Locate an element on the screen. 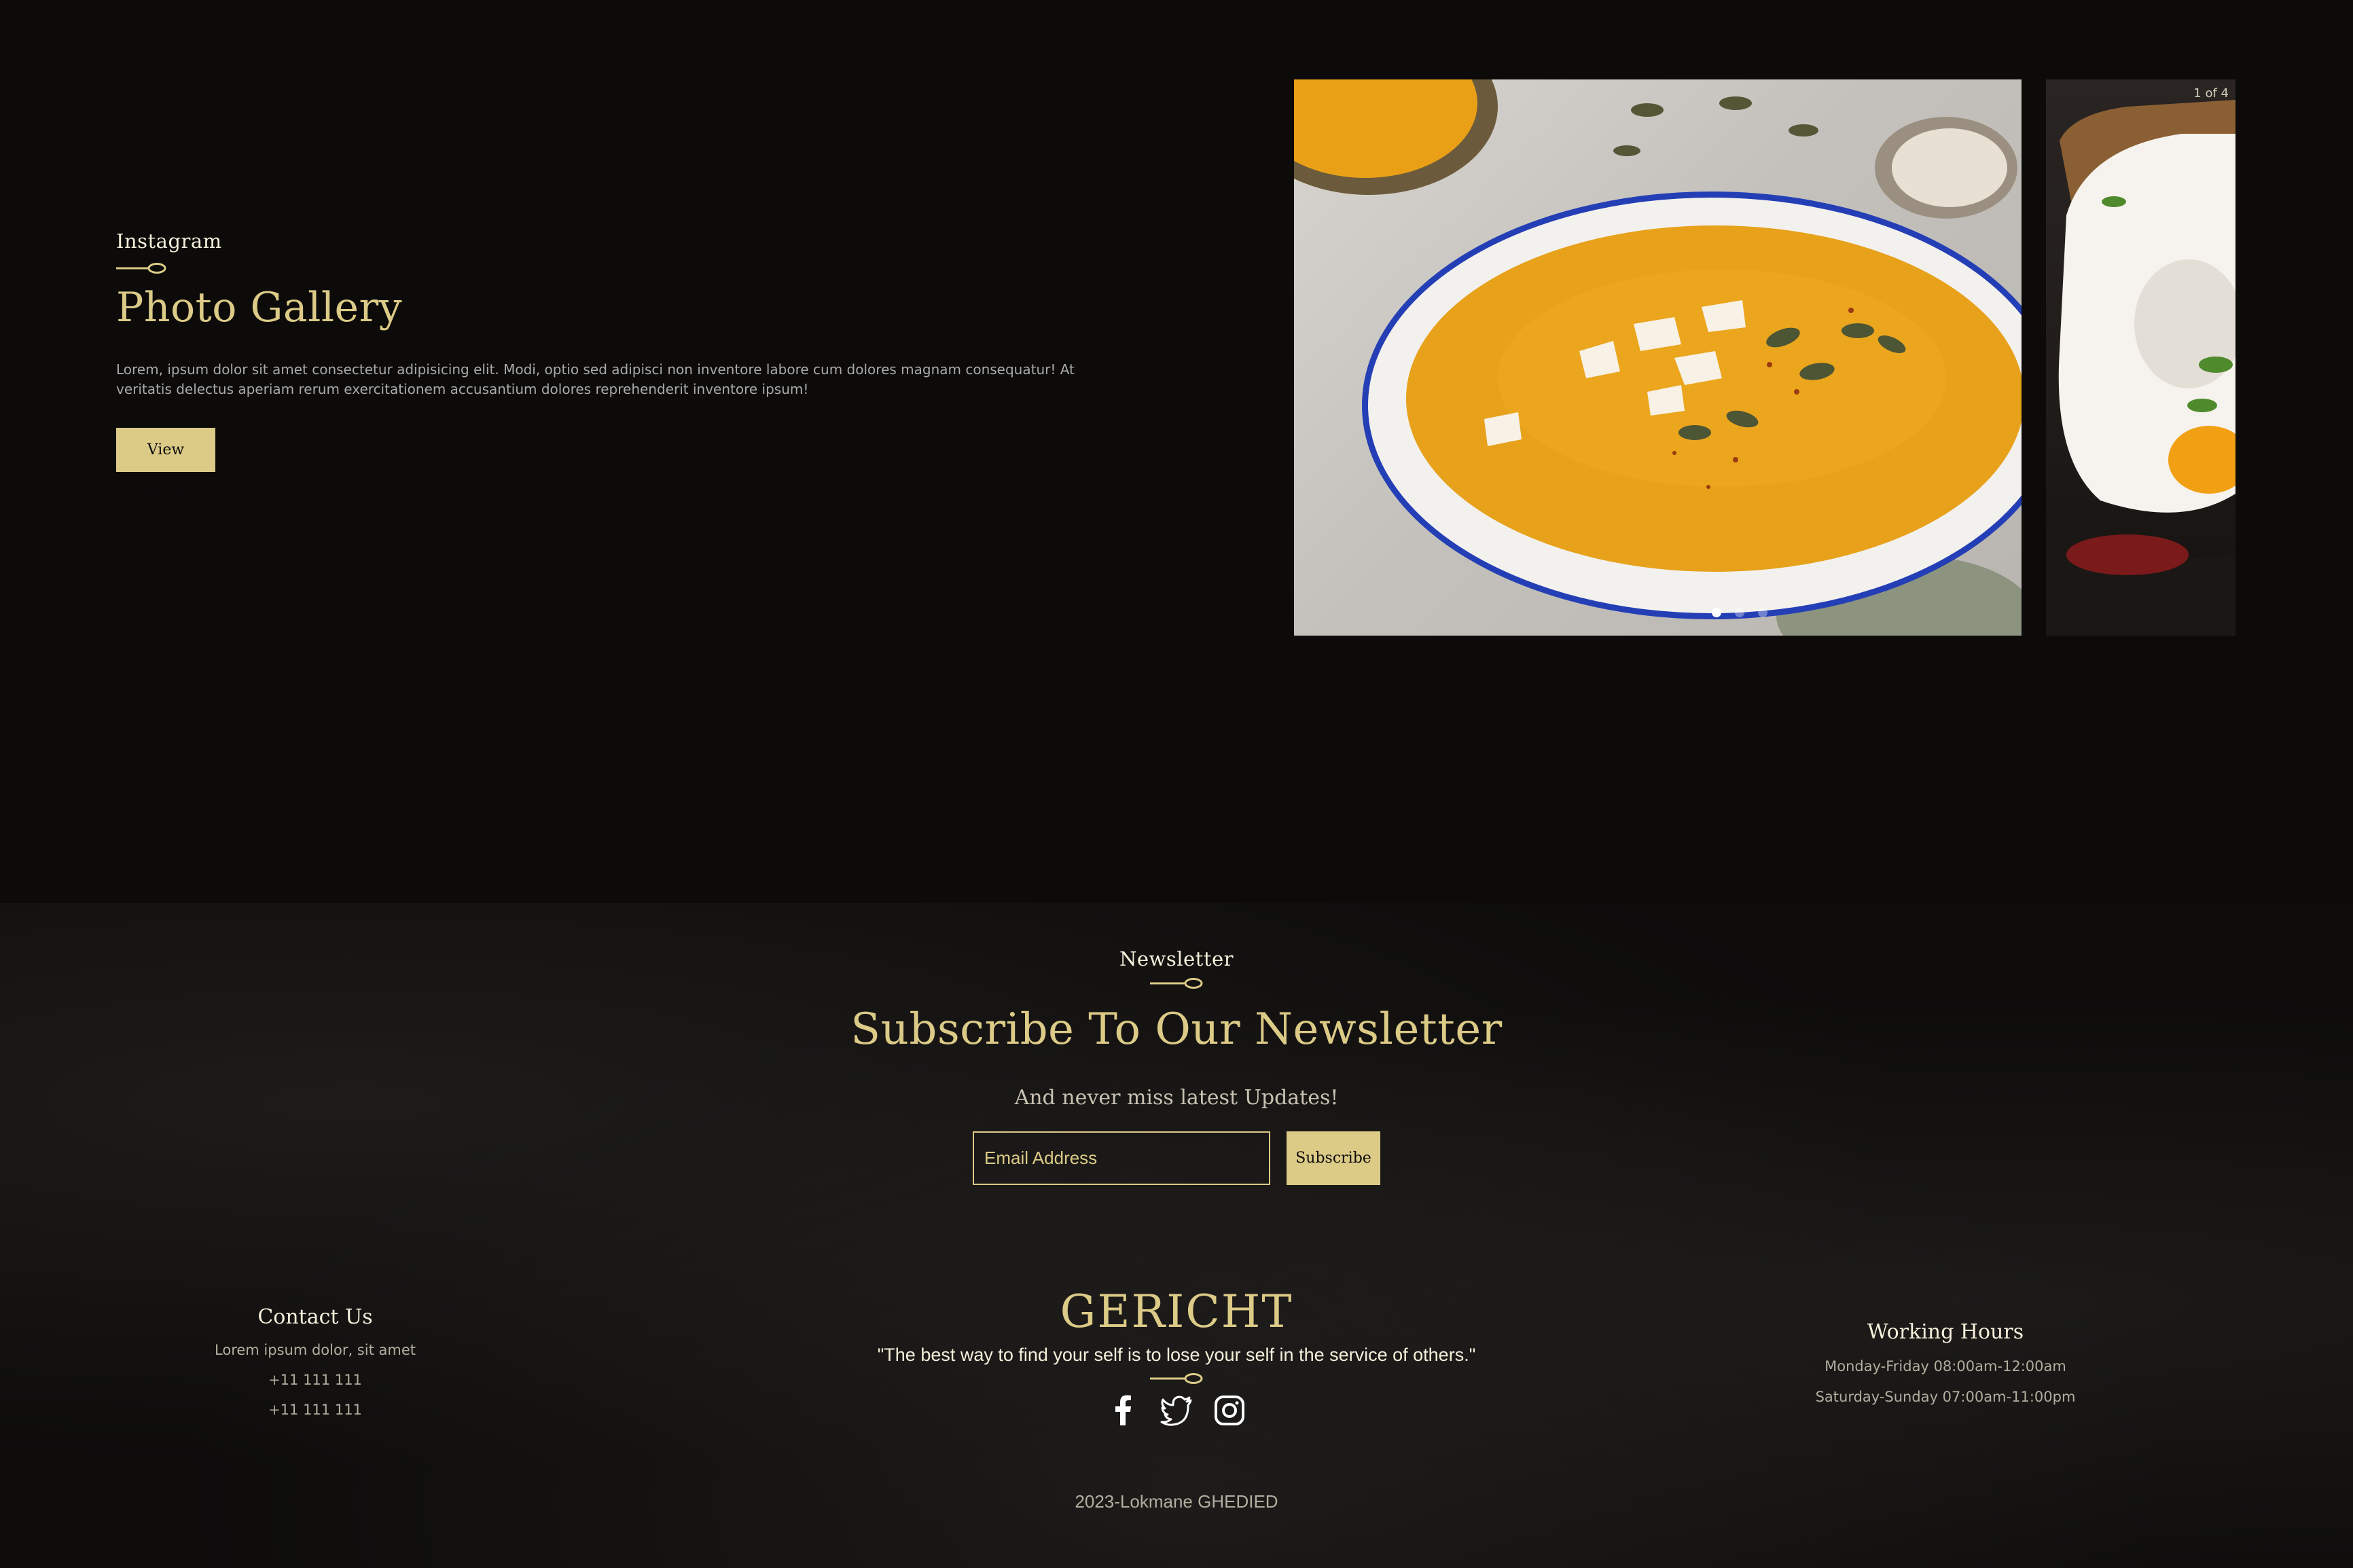 The width and height of the screenshot is (2353, 1568). newsletter-tagline: And never miss latest Updates! is located at coordinates (1176, 1098).